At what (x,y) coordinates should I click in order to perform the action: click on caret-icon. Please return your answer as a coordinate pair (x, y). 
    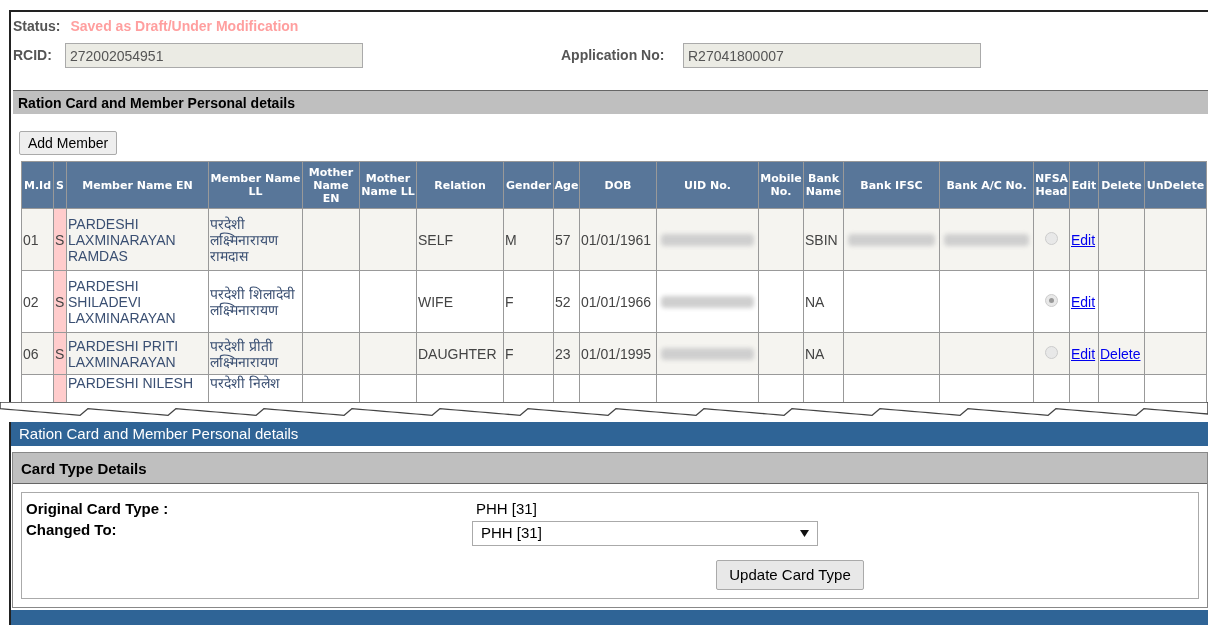
    Looking at the image, I should click on (804, 533).